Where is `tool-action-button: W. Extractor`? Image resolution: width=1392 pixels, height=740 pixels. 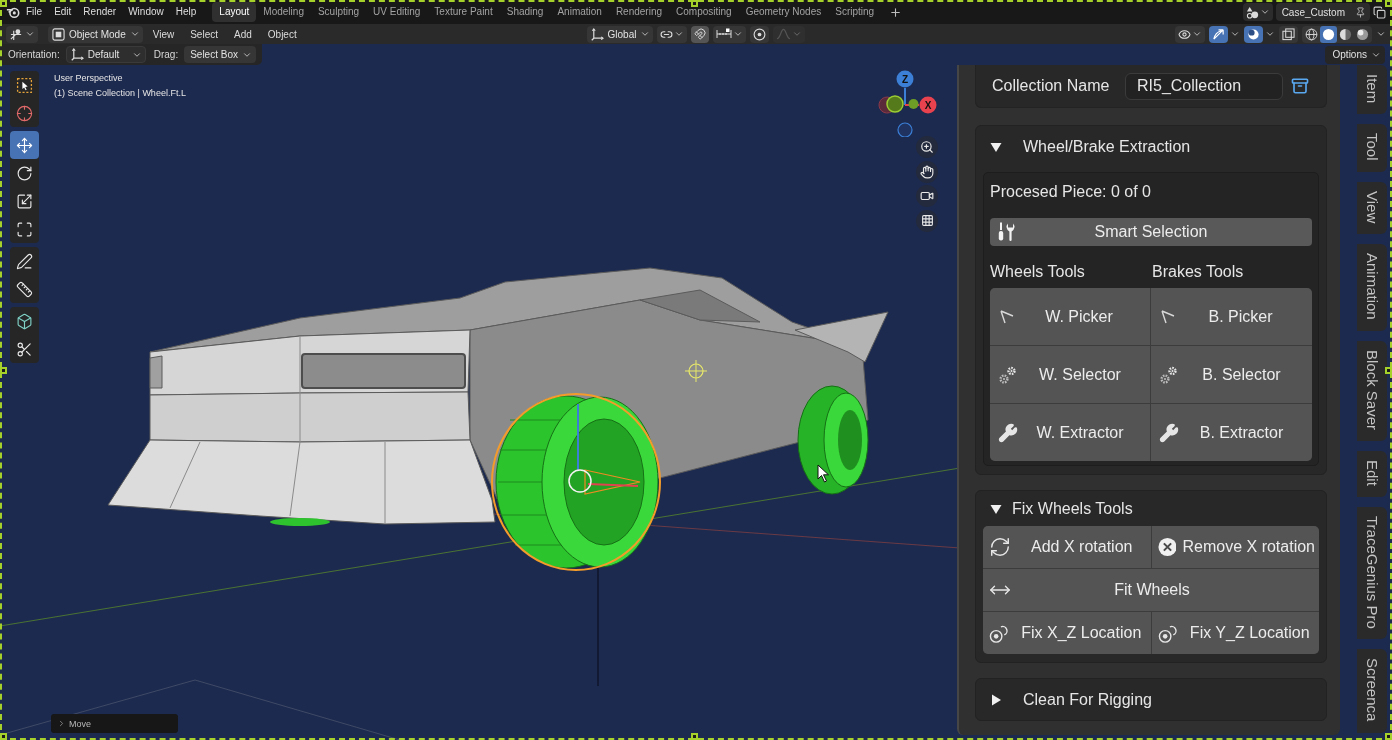
tool-action-button: W. Extractor is located at coordinates (1070, 432).